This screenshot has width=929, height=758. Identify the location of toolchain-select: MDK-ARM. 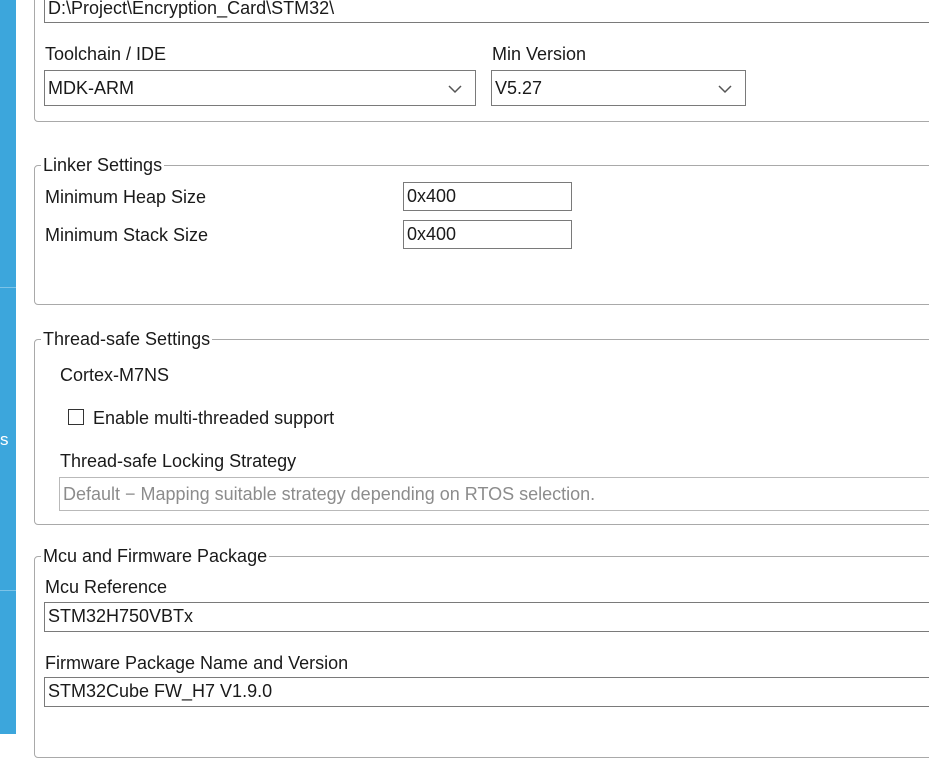
(260, 88).